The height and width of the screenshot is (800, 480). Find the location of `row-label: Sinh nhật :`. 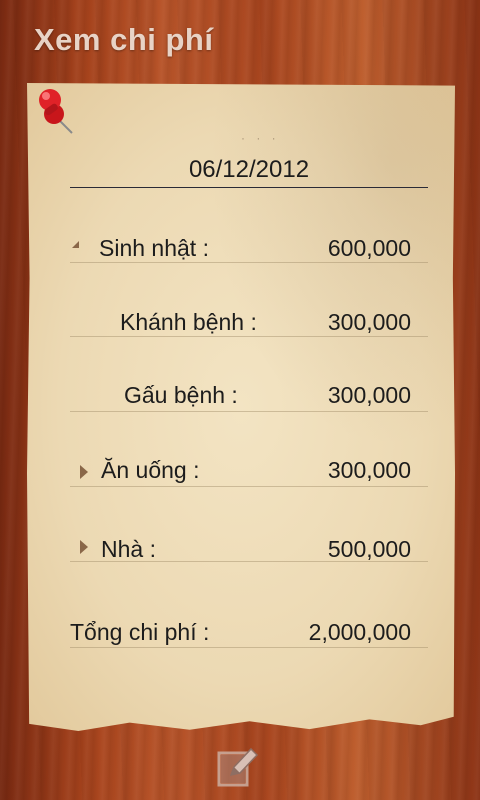

row-label: Sinh nhật : is located at coordinates (154, 248).